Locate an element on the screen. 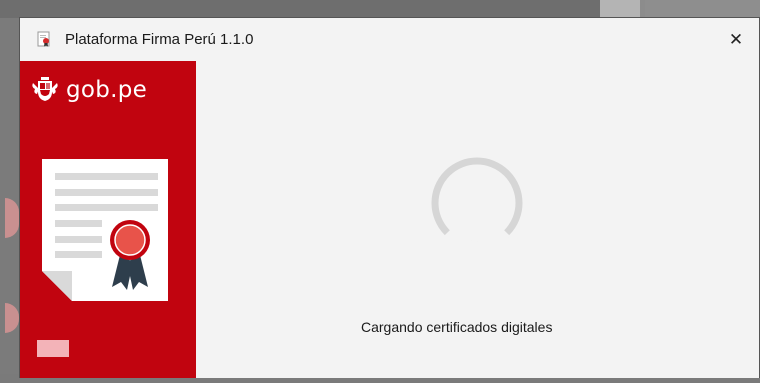 The width and height of the screenshot is (760, 383). loading-spinner-icon is located at coordinates (477, 205).